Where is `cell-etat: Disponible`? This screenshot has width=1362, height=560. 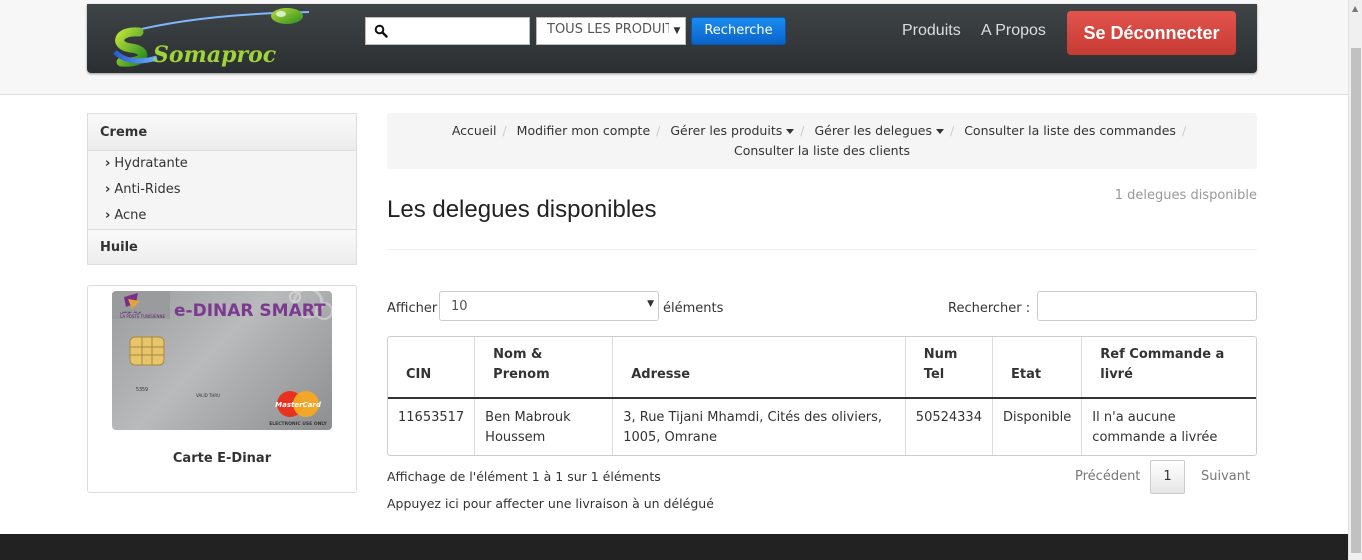
cell-etat: Disponible is located at coordinates (1036, 426).